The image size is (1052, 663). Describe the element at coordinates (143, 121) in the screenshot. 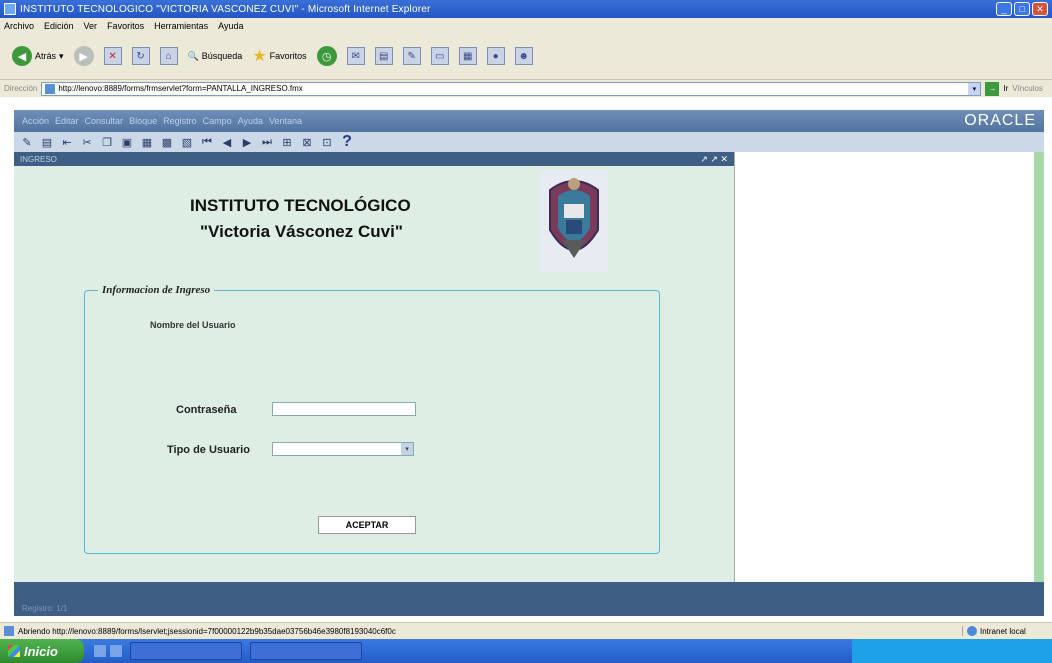

I see `menu-bloque: Bloque` at that location.